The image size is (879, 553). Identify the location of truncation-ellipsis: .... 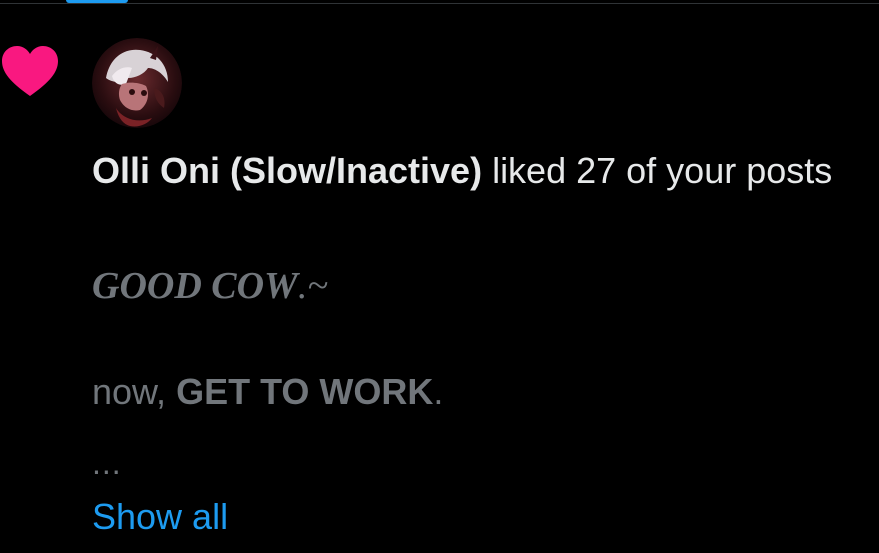
(107, 463).